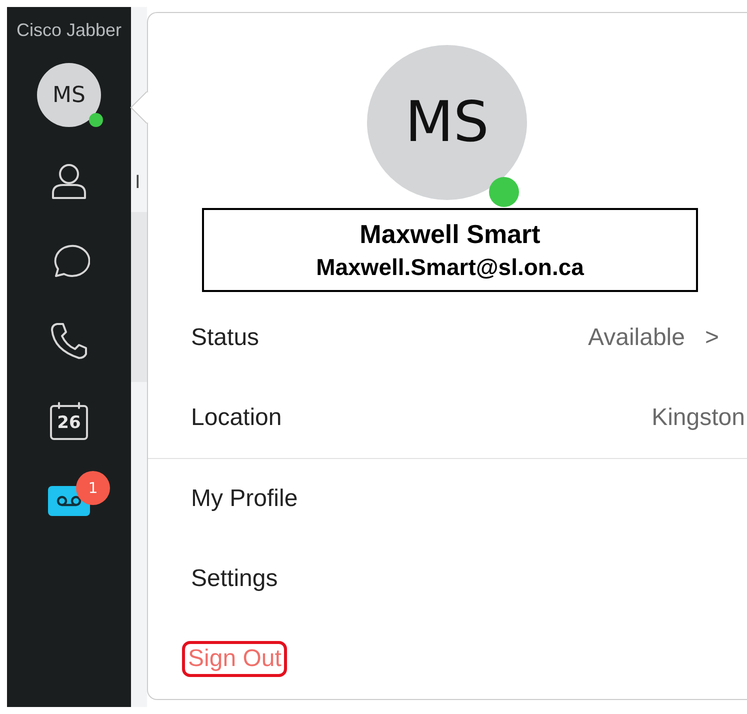 The height and width of the screenshot is (714, 747). Describe the element at coordinates (69, 95) in the screenshot. I see `avatar-button: MS` at that location.